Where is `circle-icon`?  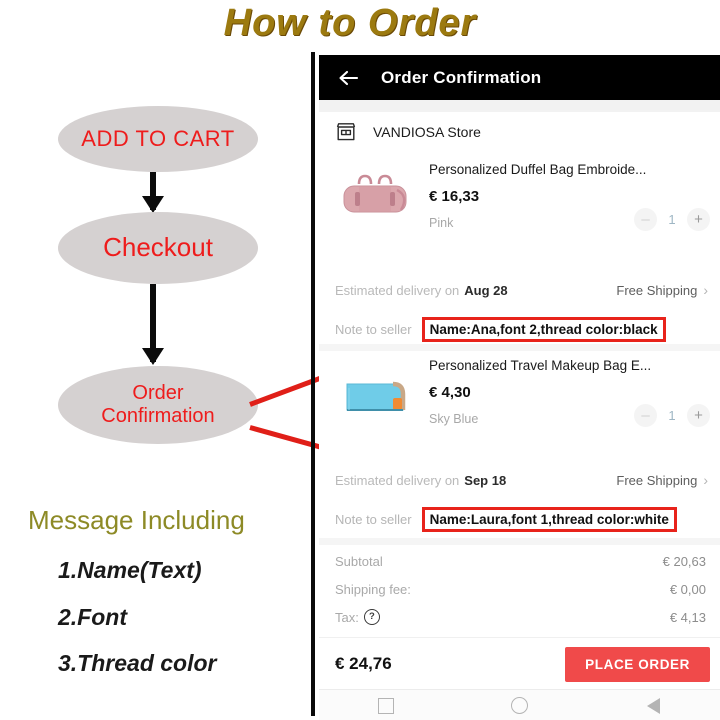 circle-icon is located at coordinates (519, 705).